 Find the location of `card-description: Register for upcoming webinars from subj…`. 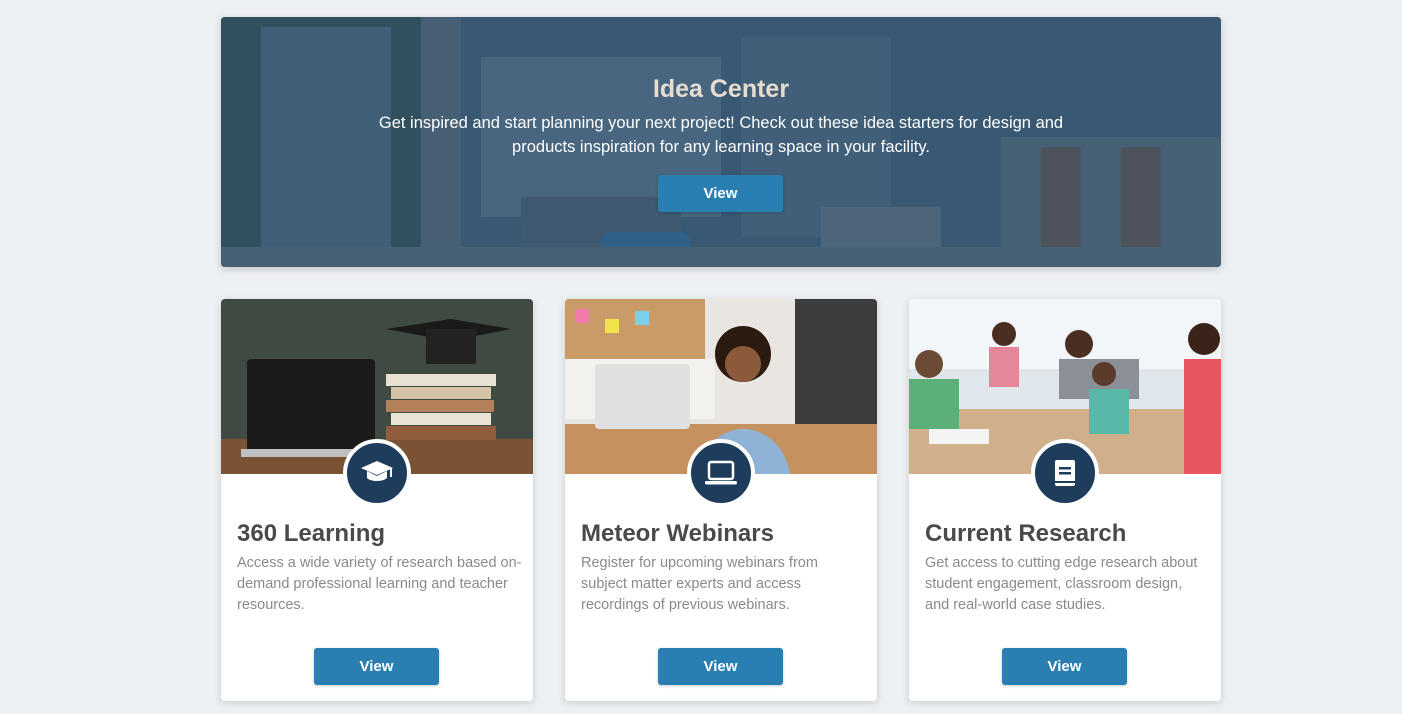

card-description: Register for upcoming webinars from subj… is located at coordinates (699, 584).